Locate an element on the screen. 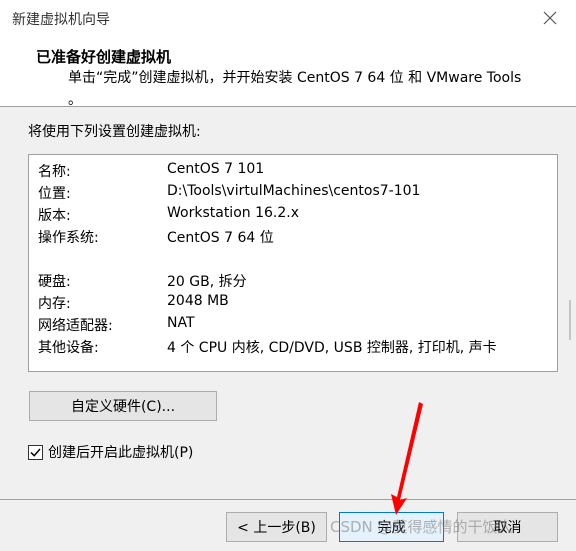  settings-intro: 将使用下列设置创建虚拟机: is located at coordinates (114, 132).